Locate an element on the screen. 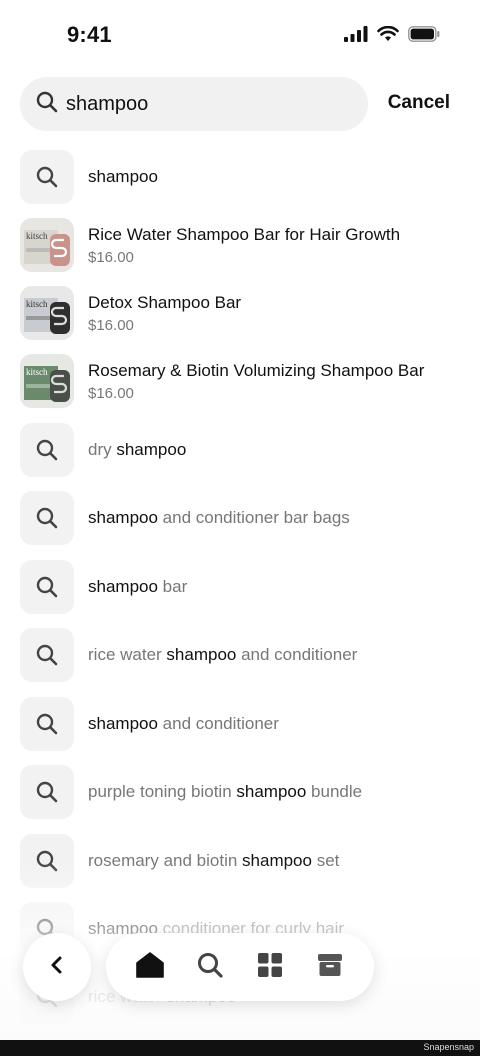  battery-icon is located at coordinates (424, 36).